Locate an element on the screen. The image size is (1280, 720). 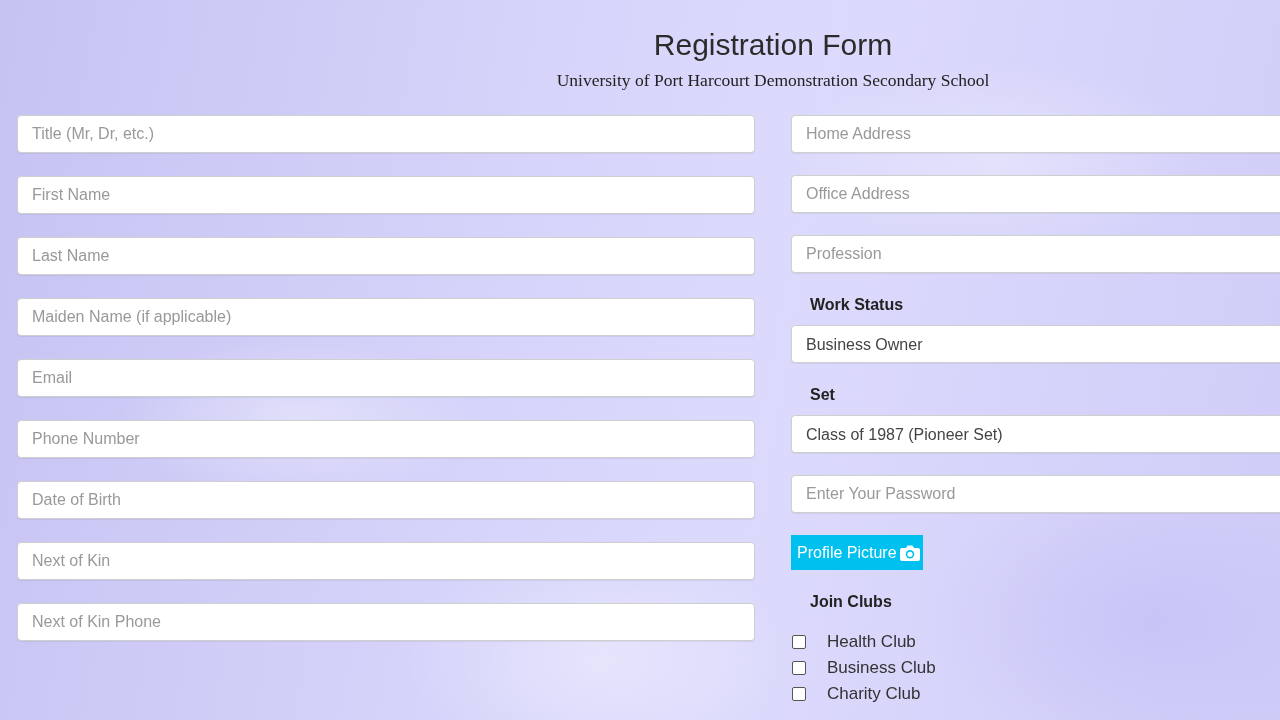
text-field: Email is located at coordinates (386, 378).